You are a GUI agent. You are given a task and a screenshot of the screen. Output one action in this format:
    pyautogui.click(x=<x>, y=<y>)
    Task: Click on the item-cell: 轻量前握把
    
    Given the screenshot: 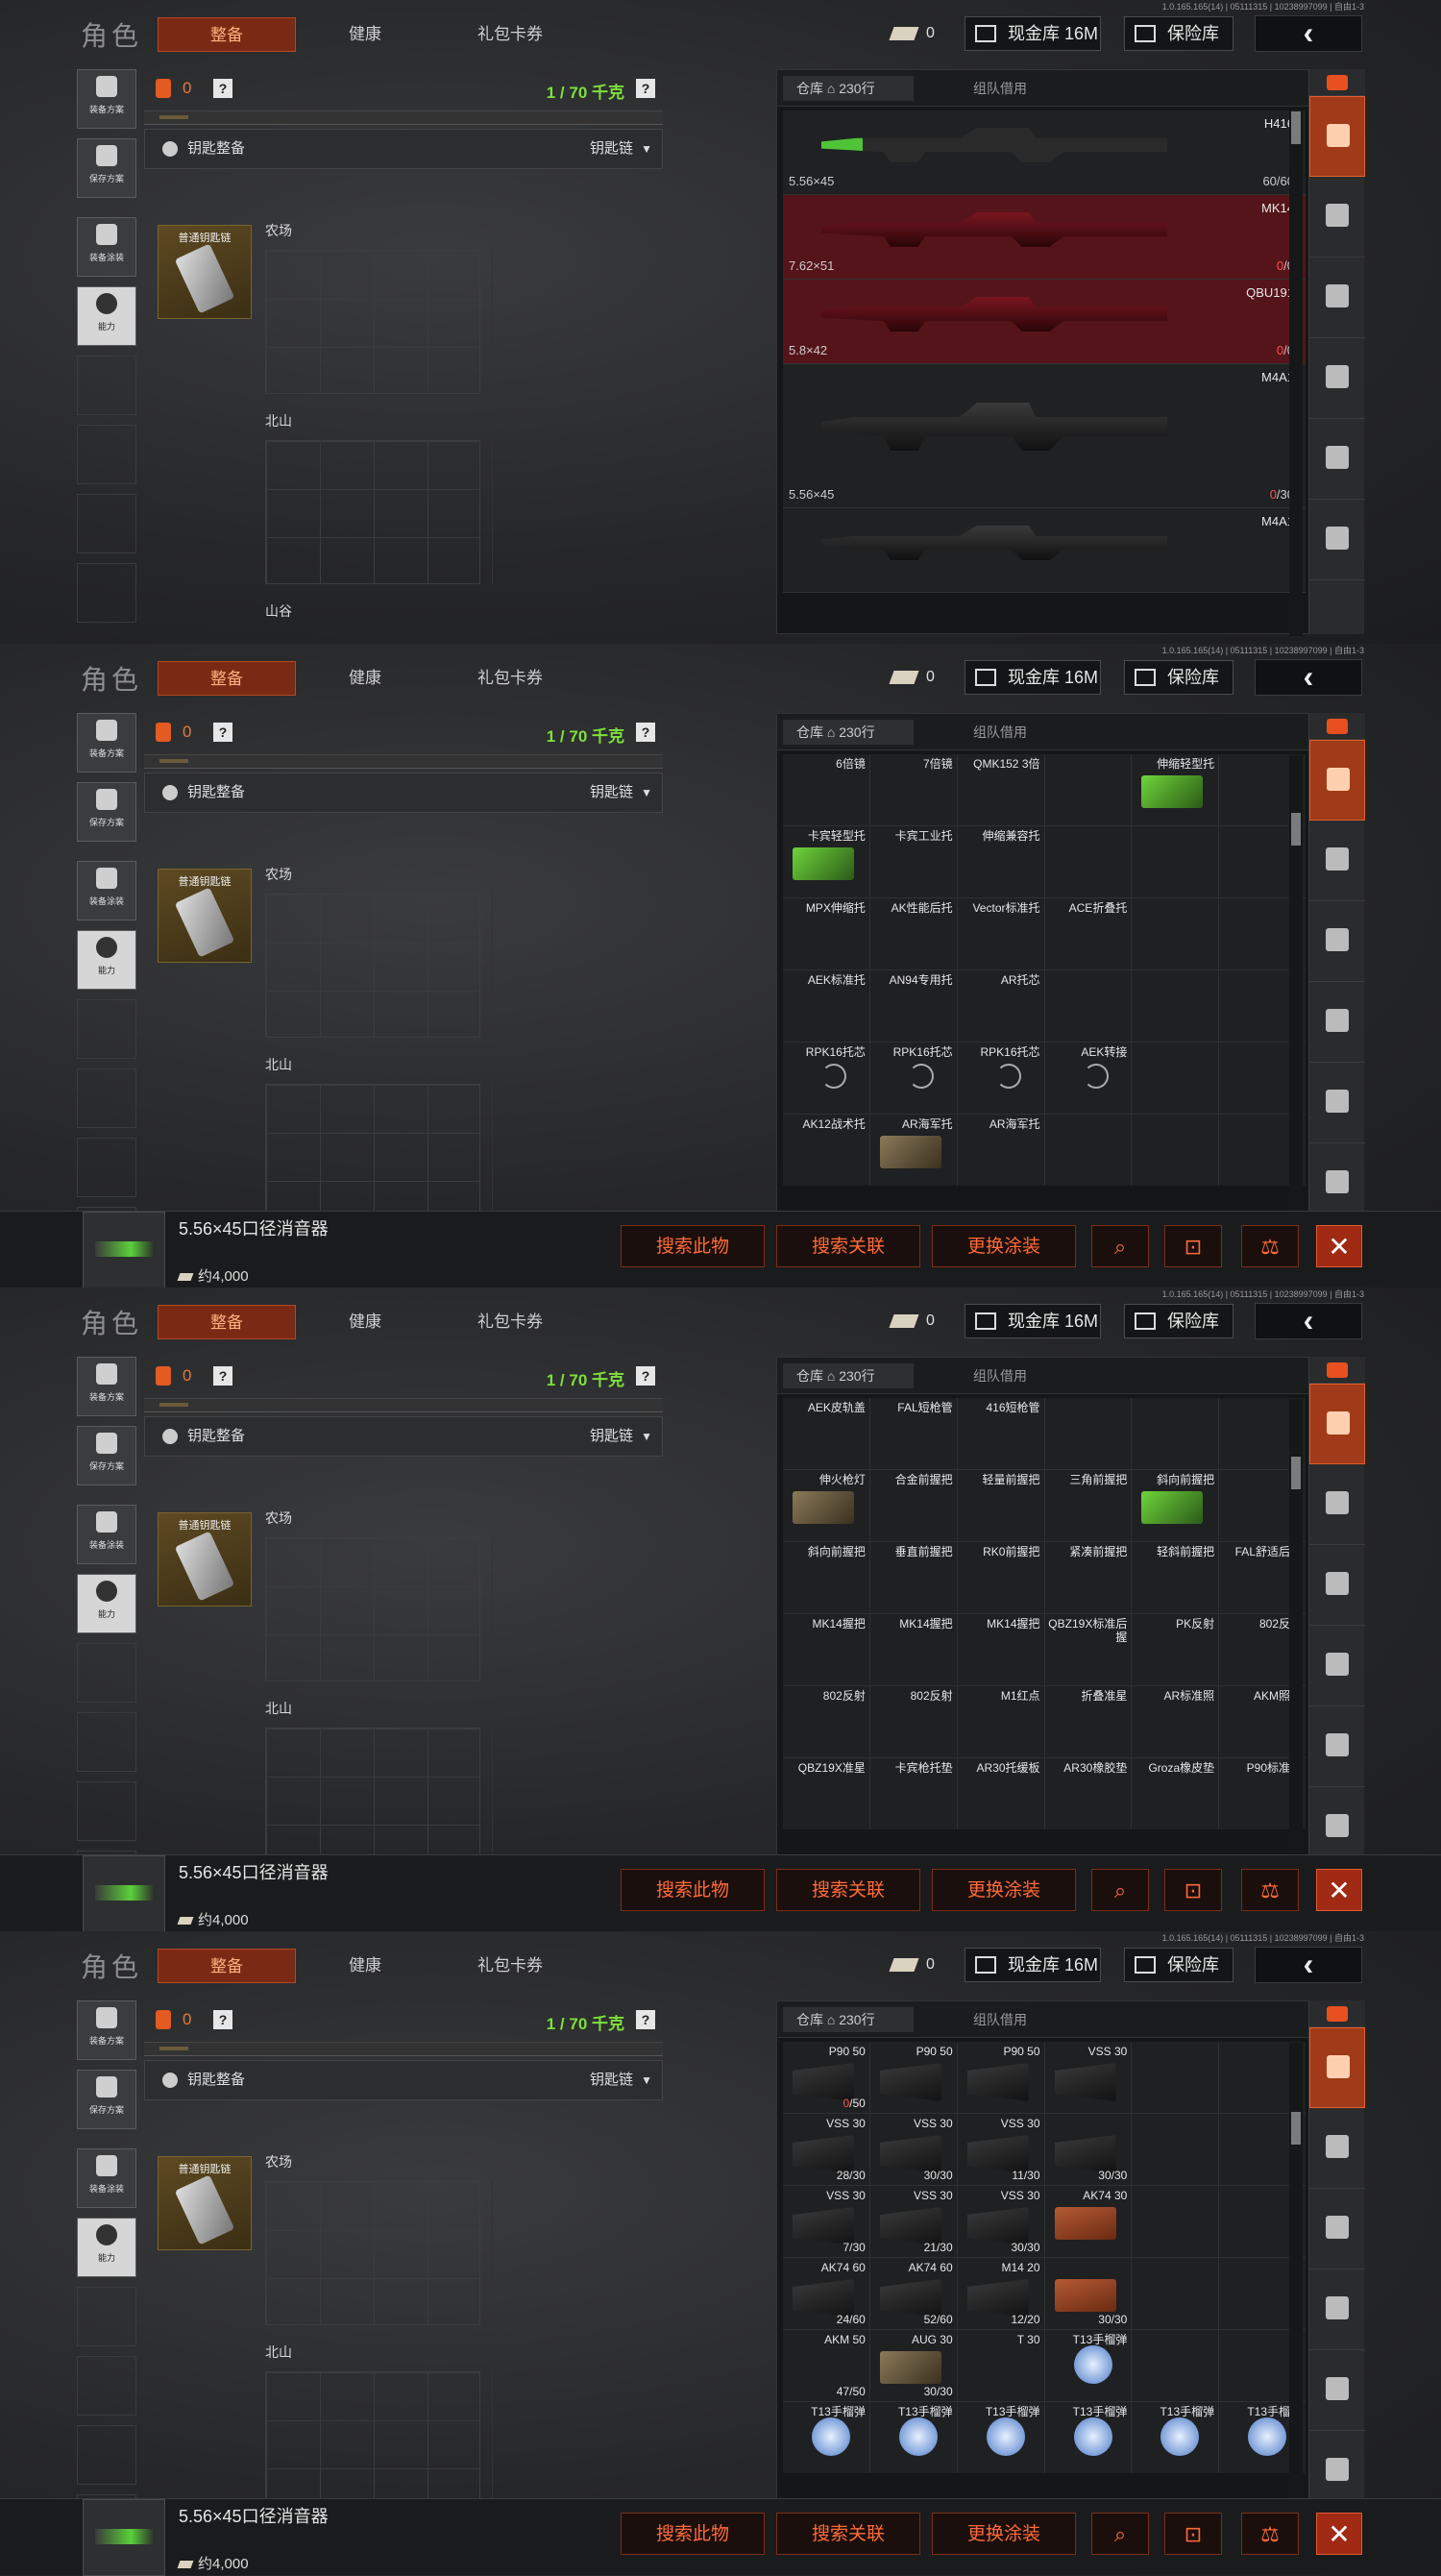 What is the action you would take?
    pyautogui.click(x=1001, y=1505)
    